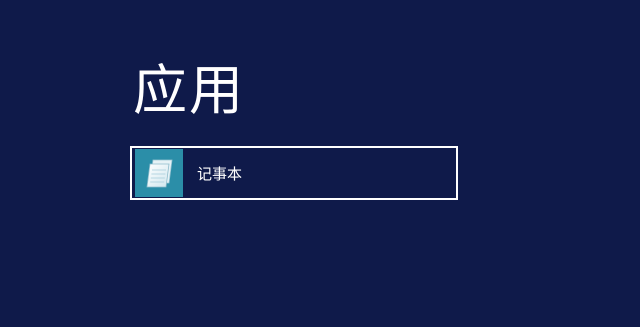  I want to click on section-title: 应用, so click(189, 90).